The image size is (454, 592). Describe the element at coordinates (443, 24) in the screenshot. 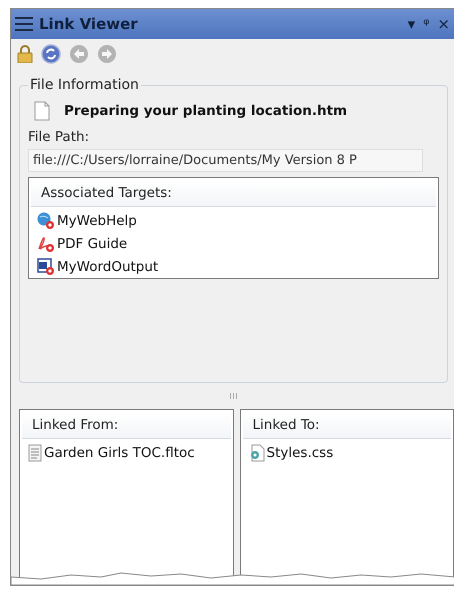

I see `close-button: ×` at that location.